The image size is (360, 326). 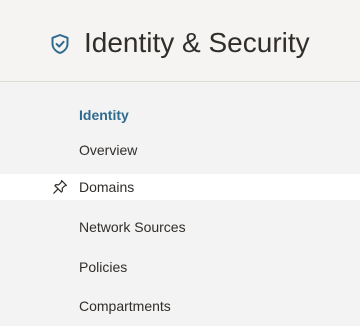 I want to click on shield-check-icon, so click(x=60, y=44).